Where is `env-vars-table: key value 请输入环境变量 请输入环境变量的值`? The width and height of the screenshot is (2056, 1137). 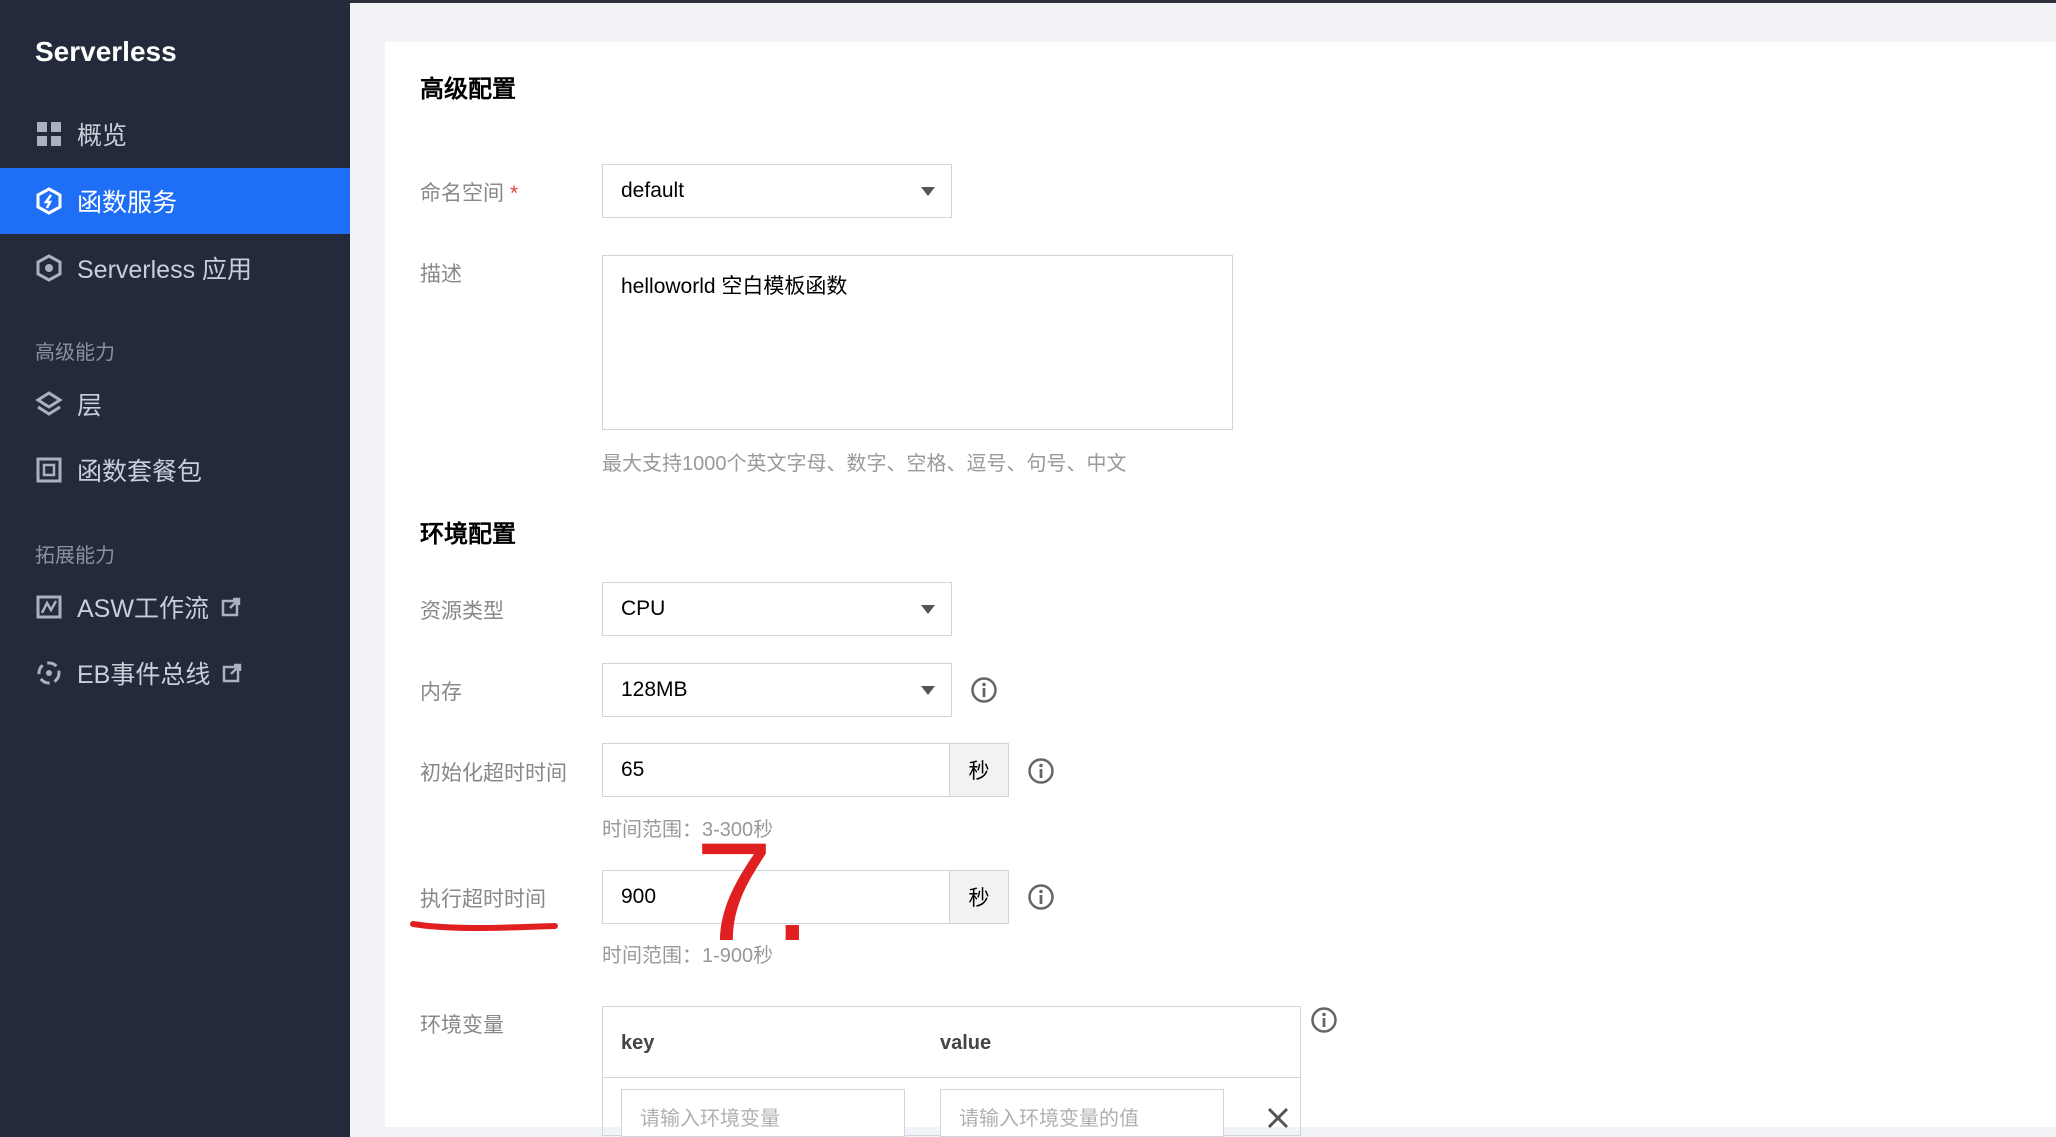
env-vars-table: key value 请输入环境变量 请输入环境变量的值 is located at coordinates (951, 1071).